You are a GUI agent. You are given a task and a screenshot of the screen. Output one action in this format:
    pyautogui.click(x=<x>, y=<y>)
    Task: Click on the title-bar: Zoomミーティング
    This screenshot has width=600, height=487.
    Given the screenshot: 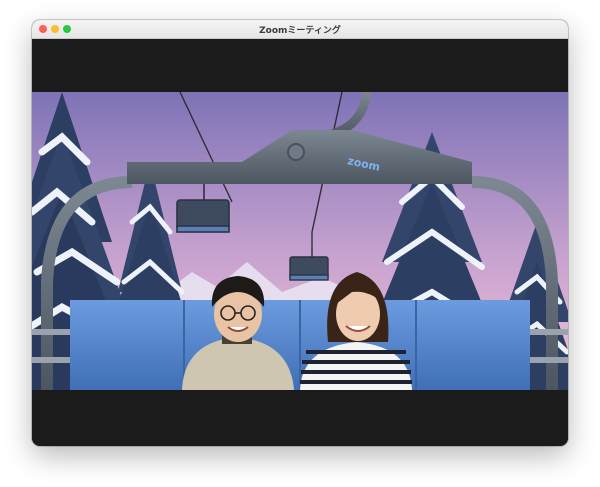 What is the action you would take?
    pyautogui.click(x=300, y=29)
    